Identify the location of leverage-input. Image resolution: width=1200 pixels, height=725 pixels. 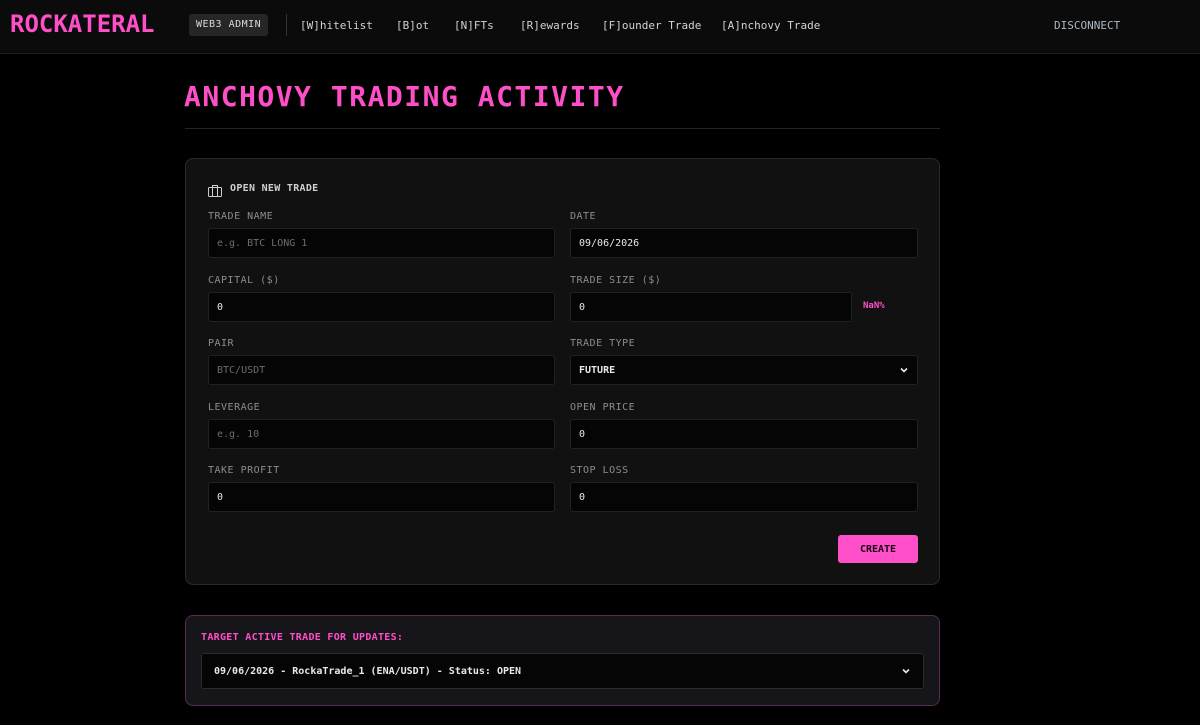
(381, 434).